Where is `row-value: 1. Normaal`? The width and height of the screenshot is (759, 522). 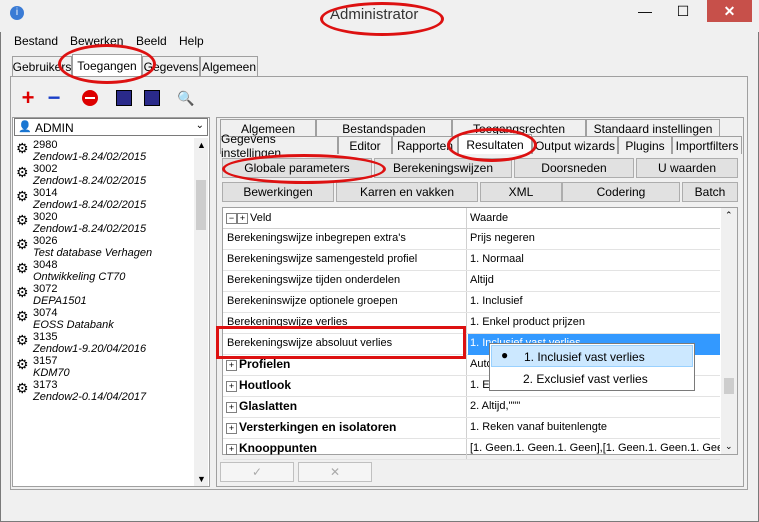
row-value: 1. Normaal is located at coordinates (497, 259).